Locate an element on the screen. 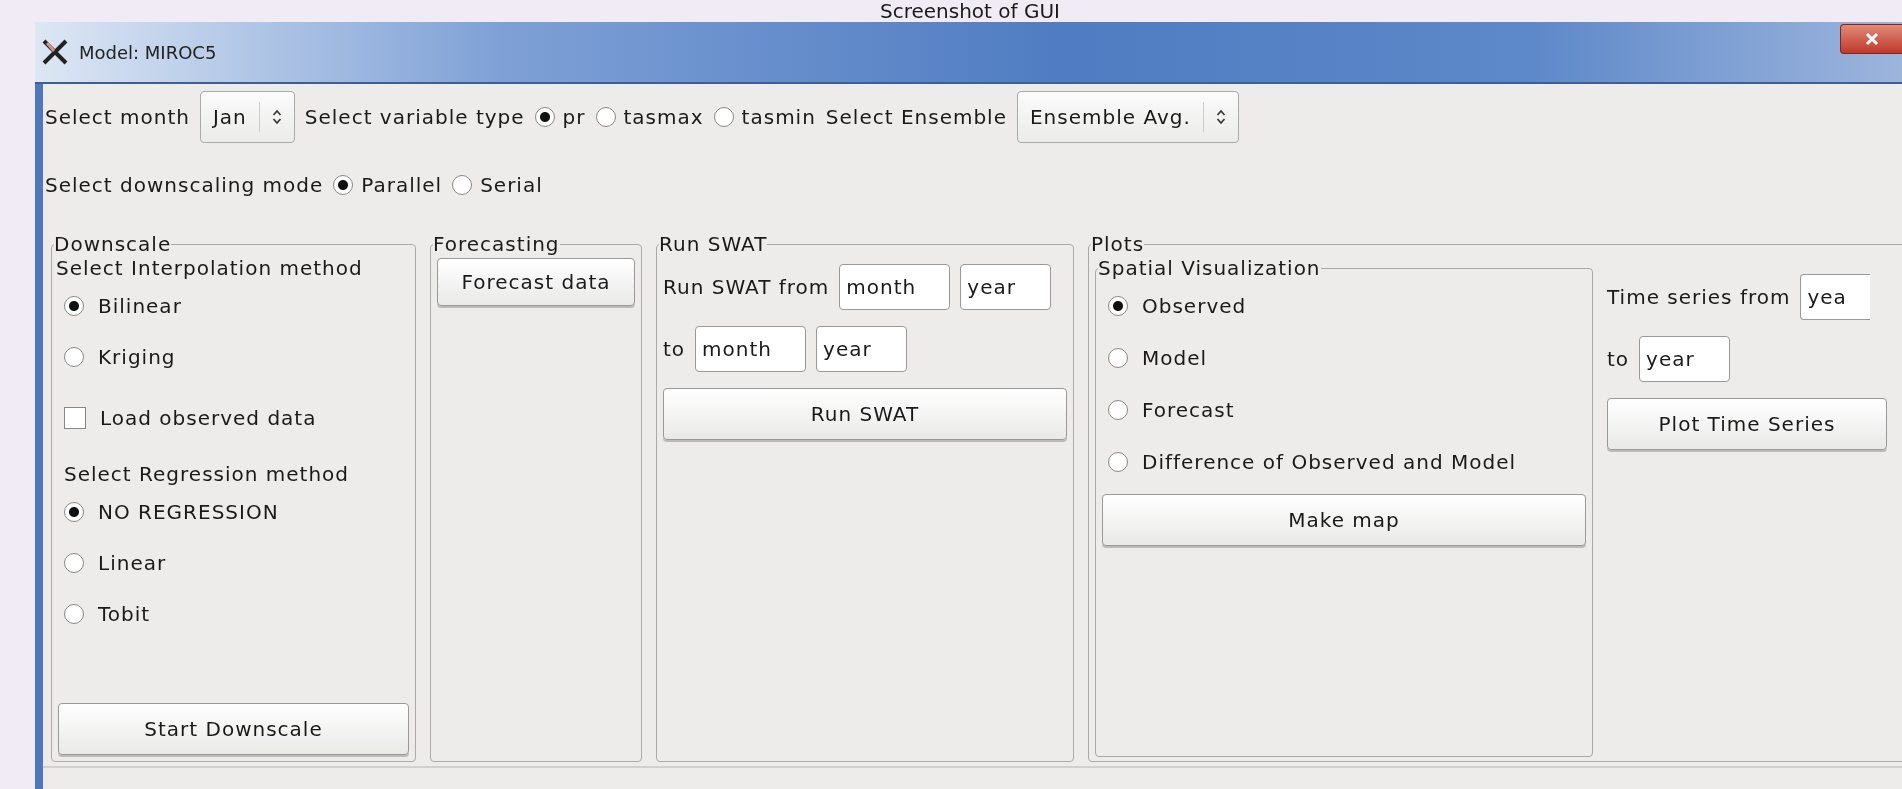 This screenshot has width=1902, height=789. radio-label: Kriging is located at coordinates (137, 356).